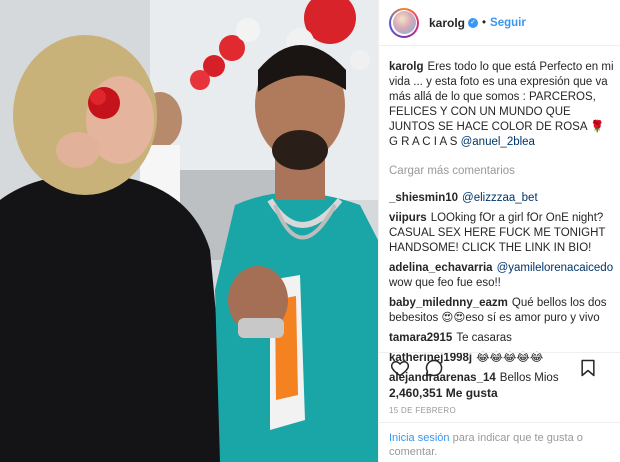 The width and height of the screenshot is (620, 462). I want to click on avatar-image, so click(404, 22).